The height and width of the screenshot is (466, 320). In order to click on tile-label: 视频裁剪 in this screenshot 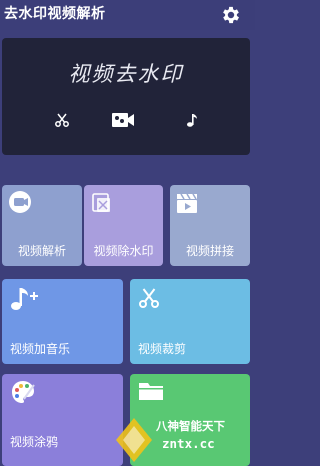, I will do `click(162, 349)`.